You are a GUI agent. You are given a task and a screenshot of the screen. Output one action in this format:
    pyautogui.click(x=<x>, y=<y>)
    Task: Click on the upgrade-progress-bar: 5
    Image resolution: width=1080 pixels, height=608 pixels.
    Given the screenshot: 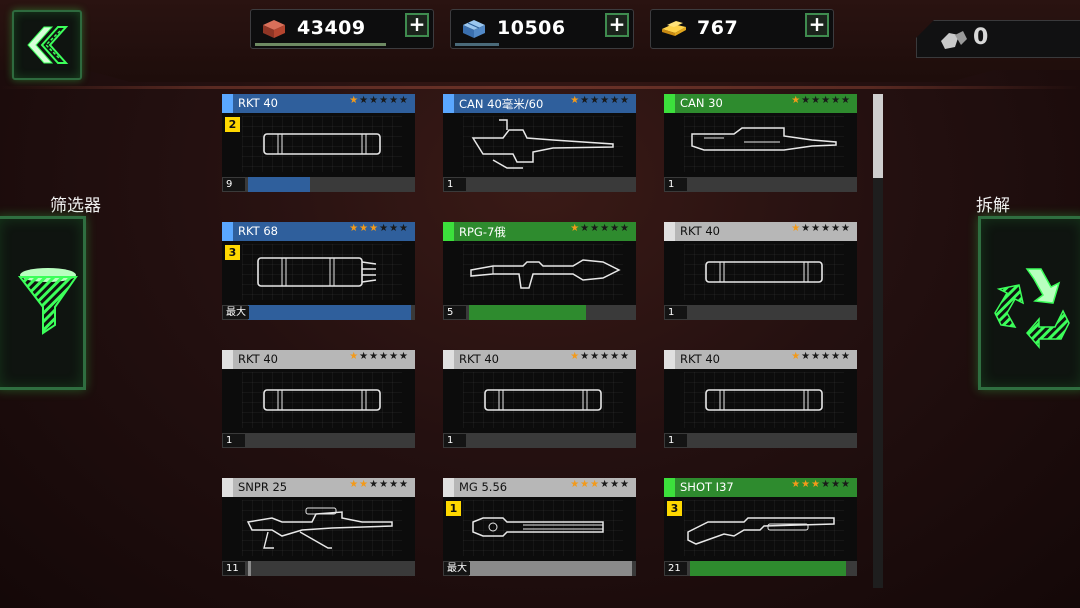 What is the action you would take?
    pyautogui.click(x=539, y=312)
    